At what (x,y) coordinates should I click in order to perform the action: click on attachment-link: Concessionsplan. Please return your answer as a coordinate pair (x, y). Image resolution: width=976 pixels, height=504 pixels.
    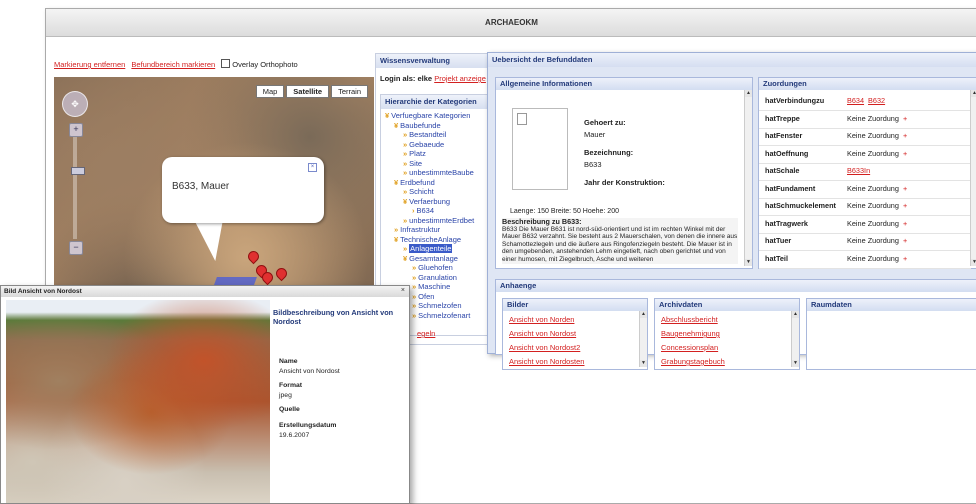
    Looking at the image, I should click on (689, 347).